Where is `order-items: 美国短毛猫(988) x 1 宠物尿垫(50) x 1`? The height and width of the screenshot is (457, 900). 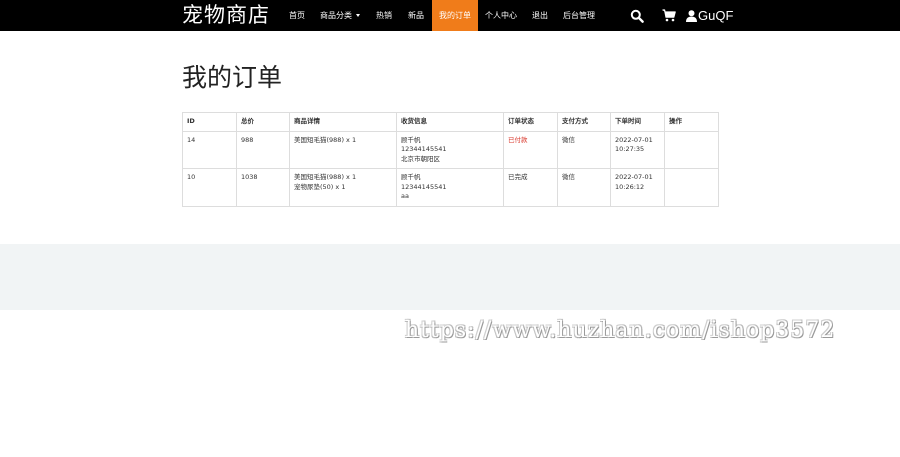 order-items: 美国短毛猫(988) x 1 宠物尿垫(50) x 1 is located at coordinates (343, 187).